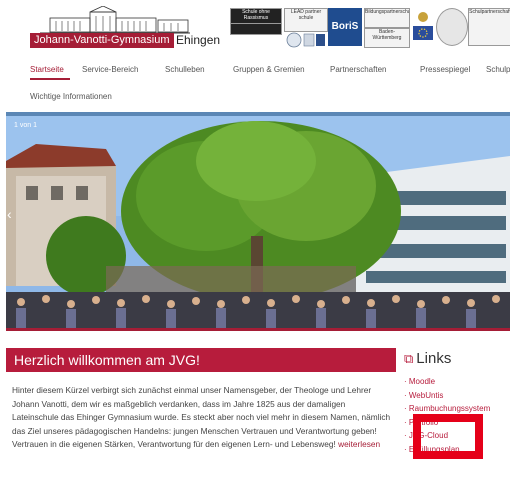 Image resolution: width=510 pixels, height=479 pixels. What do you see at coordinates (489, 27) in the screenshot?
I see `partner-logo: Schulpartnerschaft` at bounding box center [489, 27].